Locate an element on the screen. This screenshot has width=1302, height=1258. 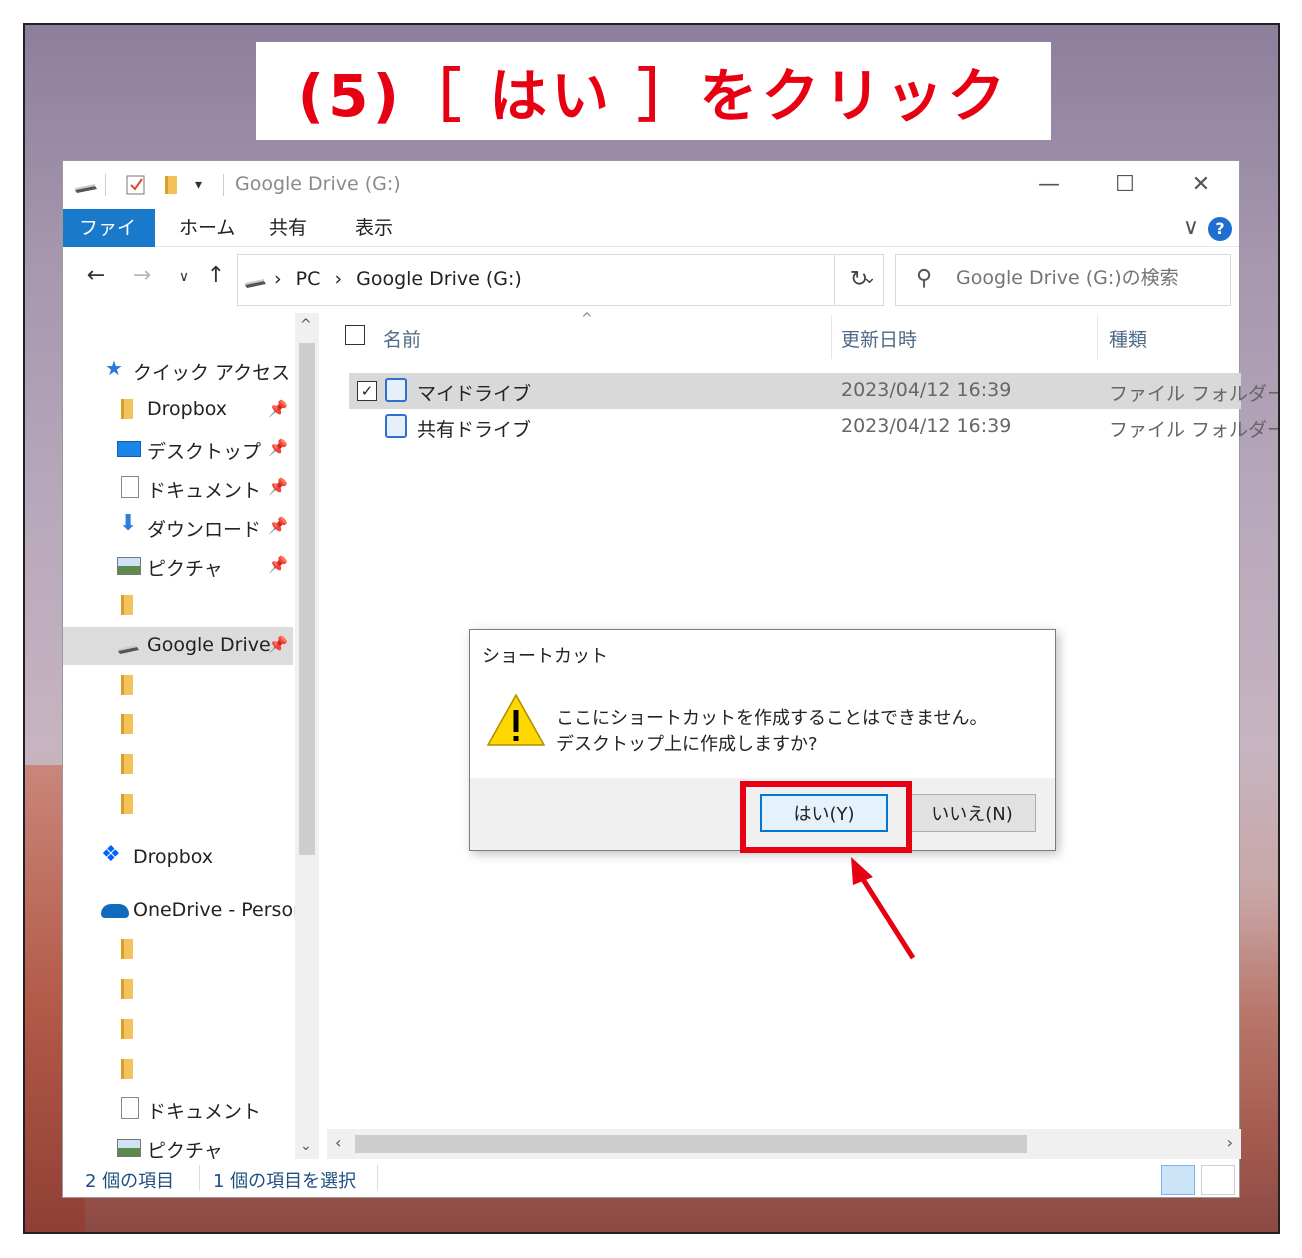
file-row-my-drive: ✓ マイドライブ 2023/04/12 16:39 ファイル フォルダー is located at coordinates (813, 391).